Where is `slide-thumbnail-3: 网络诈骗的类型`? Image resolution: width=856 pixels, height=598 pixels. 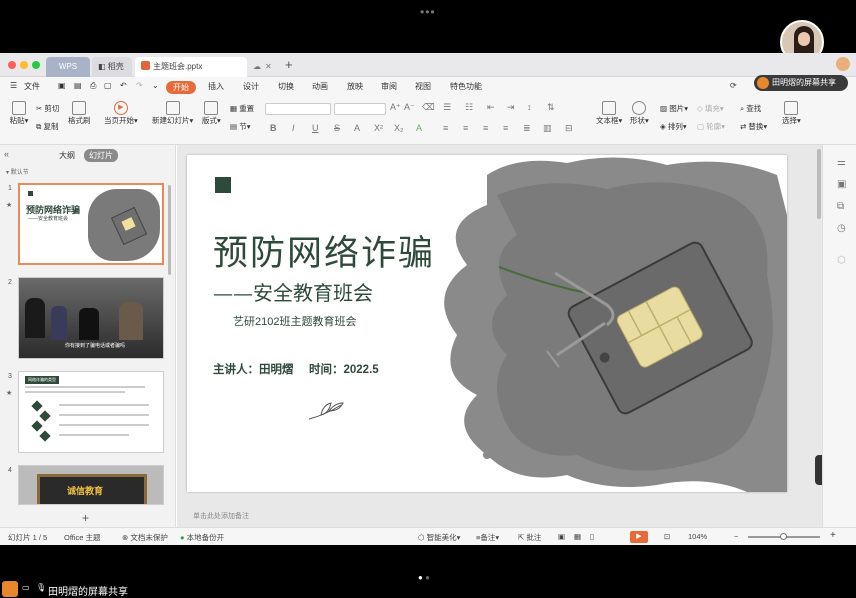 slide-thumbnail-3: 网络诈骗的类型 is located at coordinates (91, 412).